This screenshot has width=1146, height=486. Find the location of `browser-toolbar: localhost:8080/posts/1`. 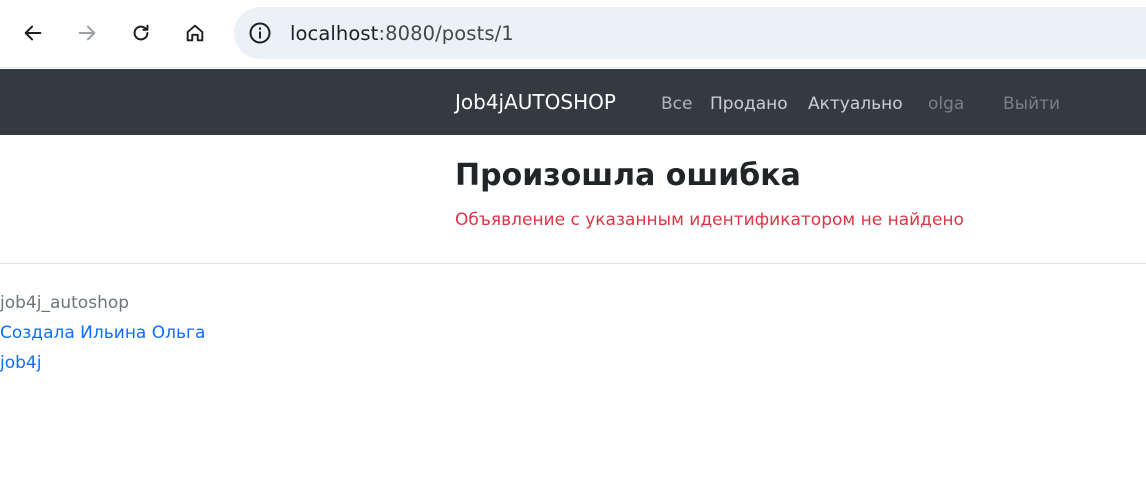

browser-toolbar: localhost:8080/posts/1 is located at coordinates (573, 34).